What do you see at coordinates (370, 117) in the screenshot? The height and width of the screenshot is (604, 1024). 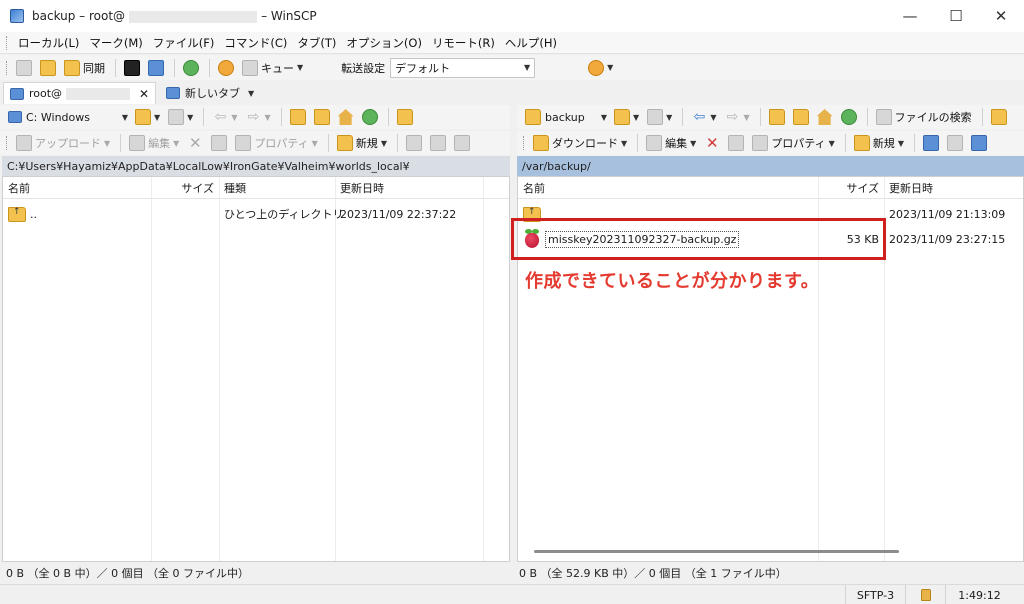 I see `left-refresh-button` at bounding box center [370, 117].